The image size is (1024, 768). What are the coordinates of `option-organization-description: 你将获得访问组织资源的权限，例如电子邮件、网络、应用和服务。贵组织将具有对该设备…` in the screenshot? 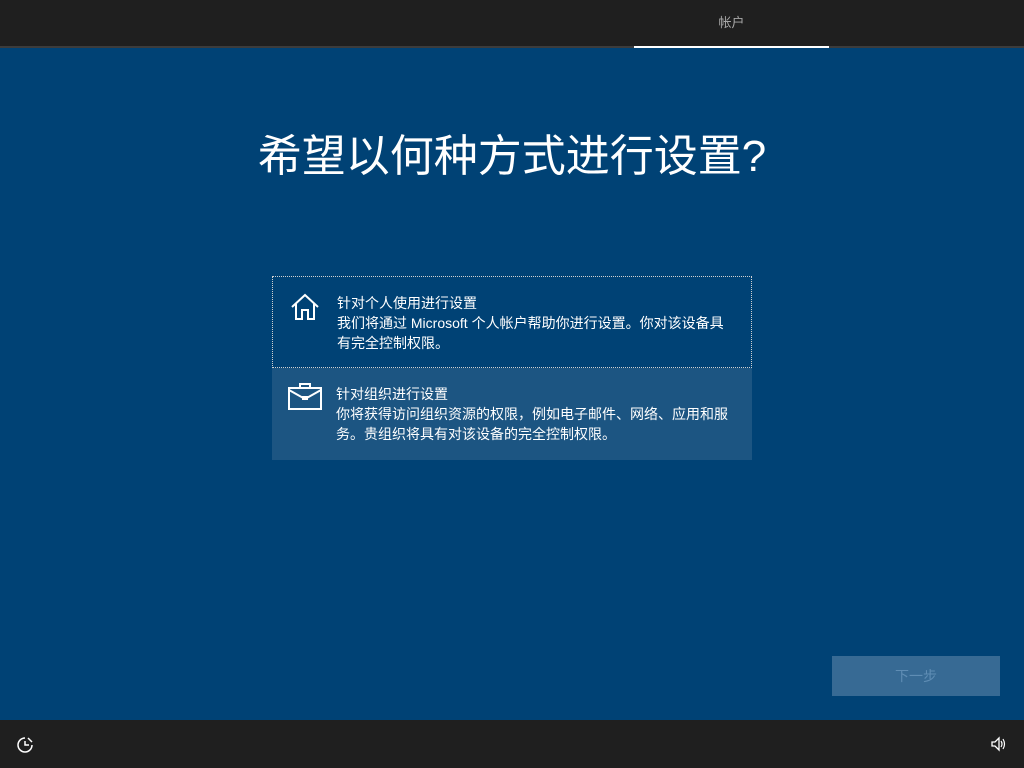 It's located at (532, 424).